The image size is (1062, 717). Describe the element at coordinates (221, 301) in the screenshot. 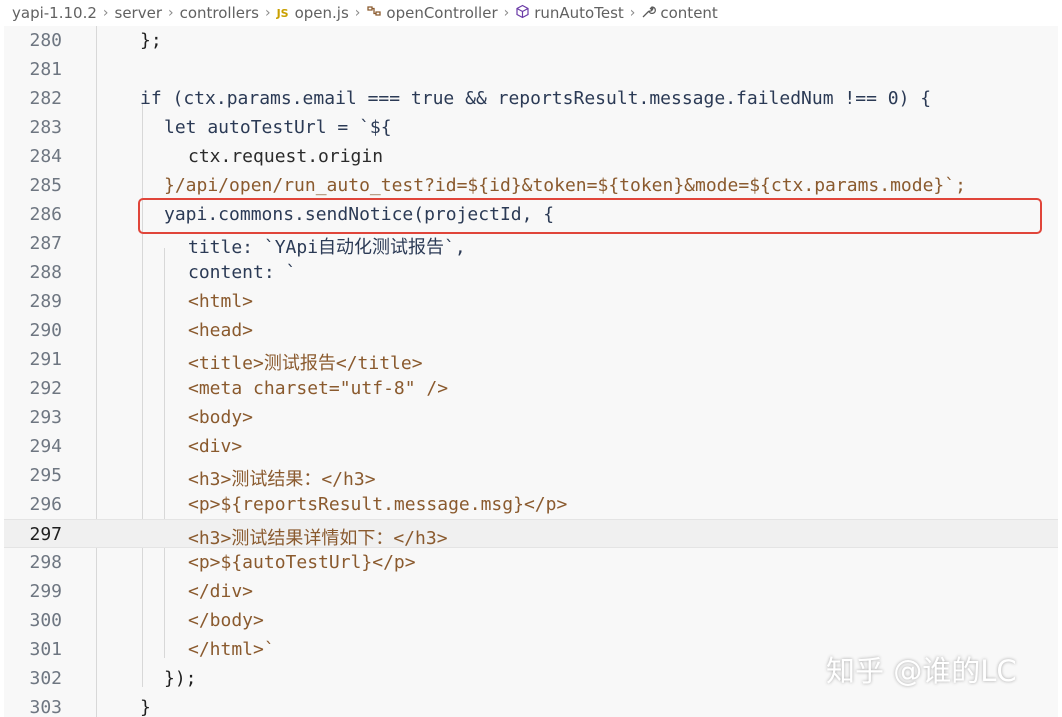

I see `code-text: <html>` at that location.